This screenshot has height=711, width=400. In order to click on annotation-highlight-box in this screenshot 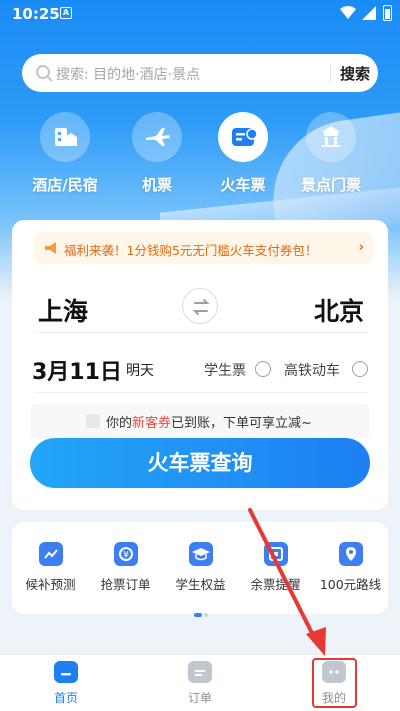, I will do `click(334, 683)`.